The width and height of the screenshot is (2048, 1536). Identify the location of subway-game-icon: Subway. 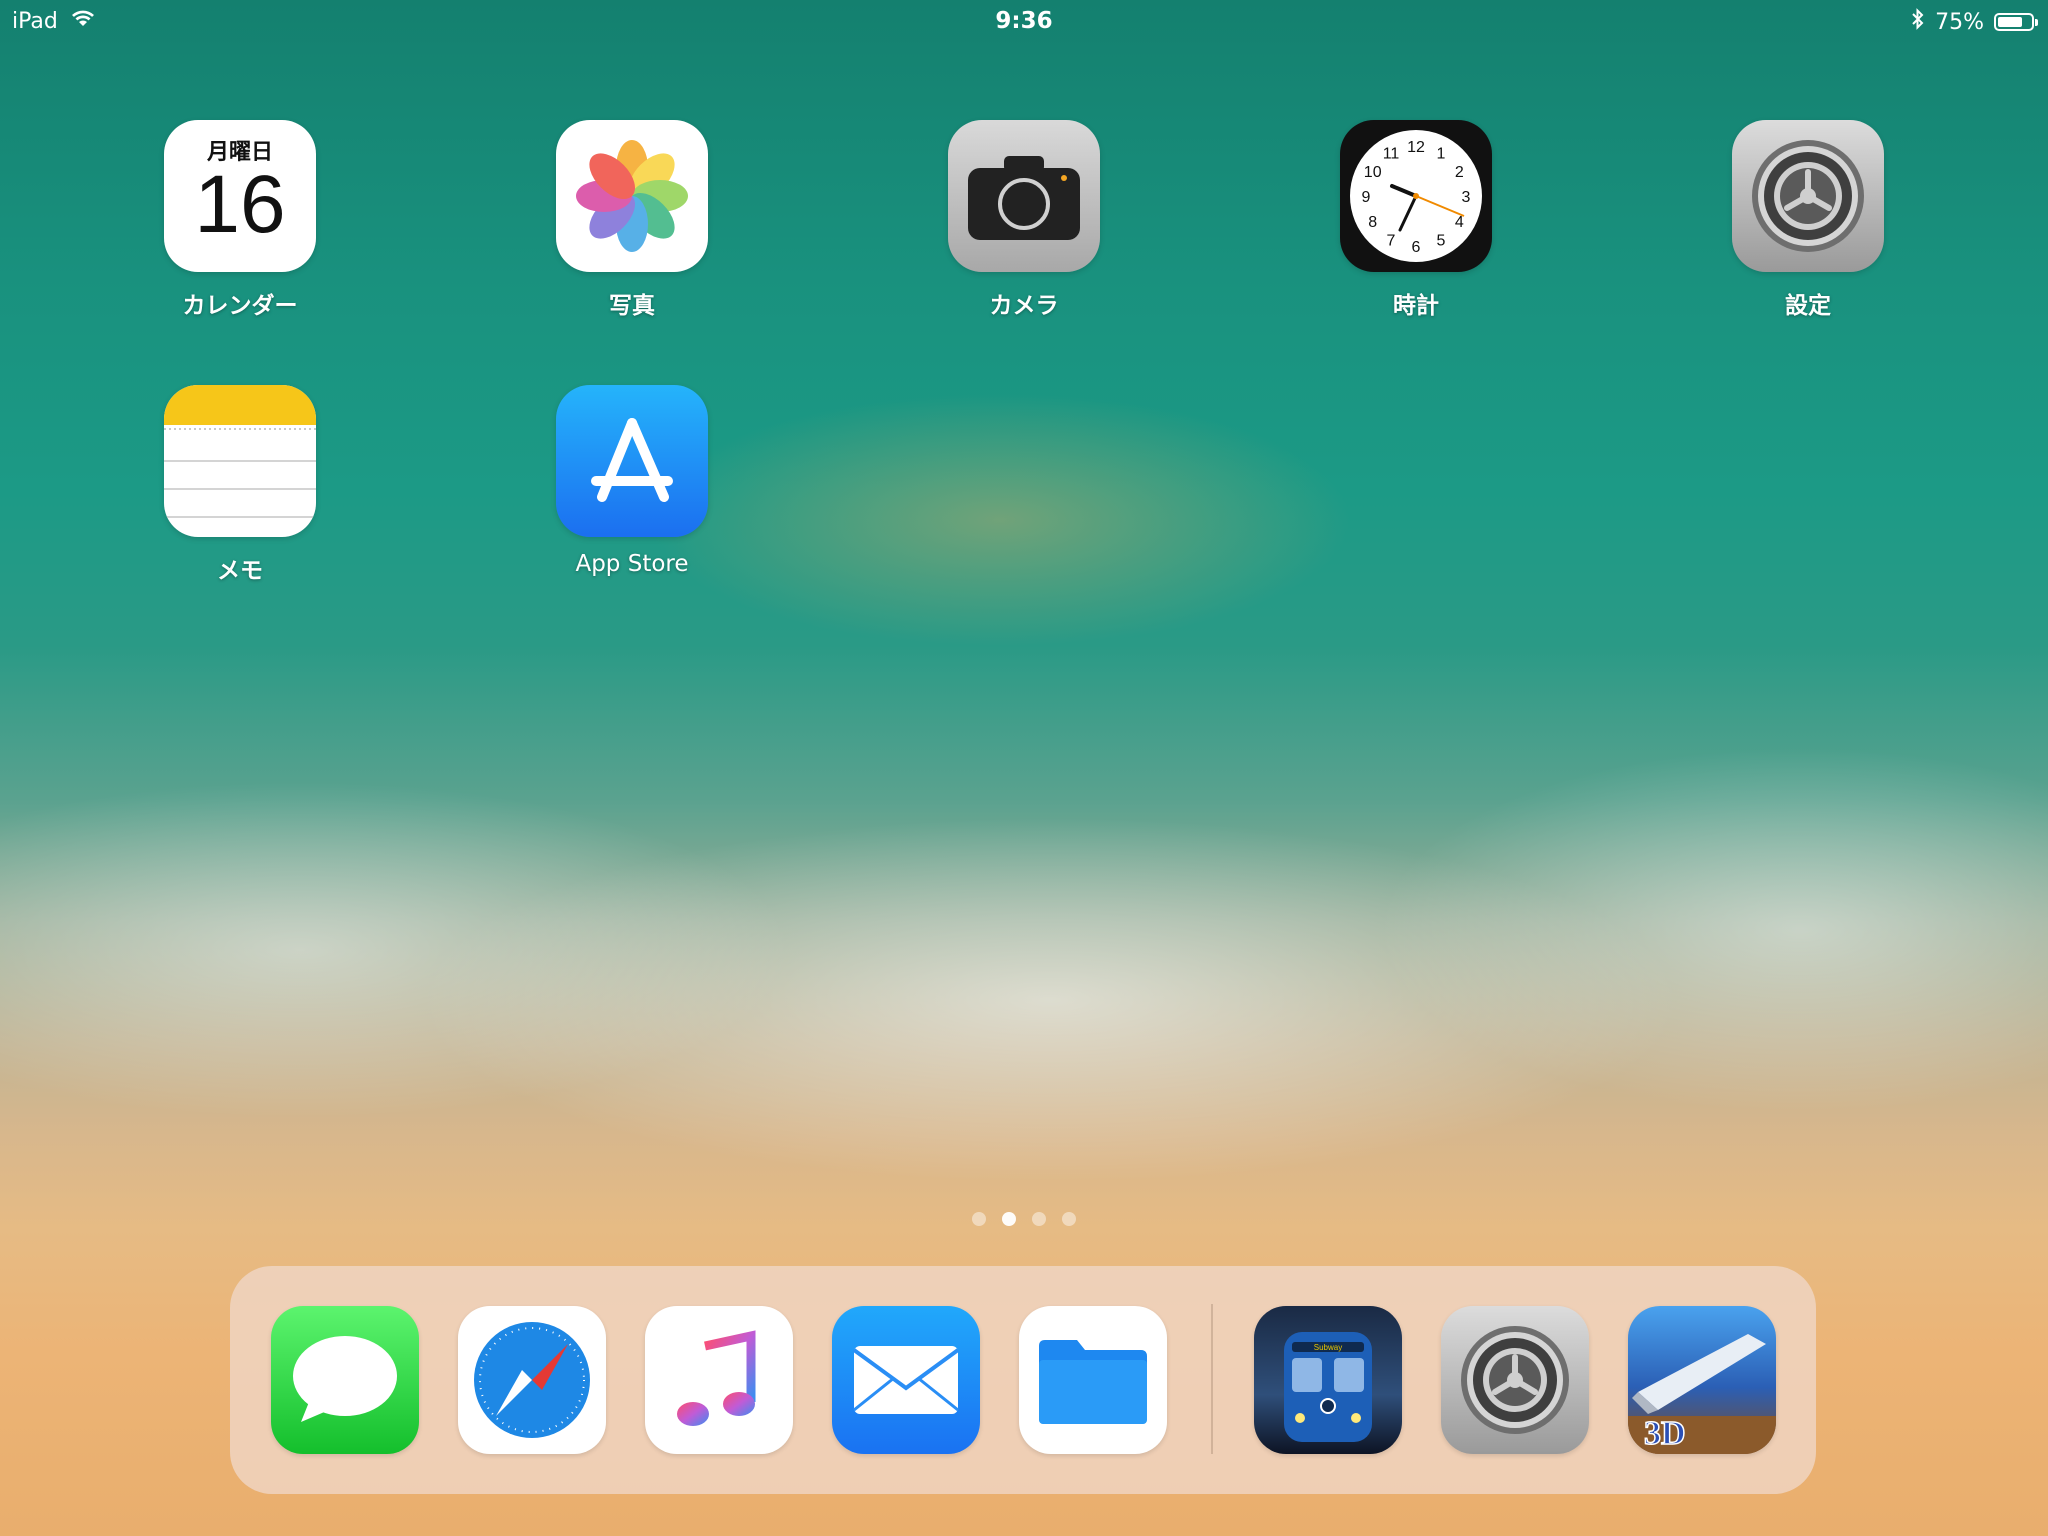
(1328, 1380).